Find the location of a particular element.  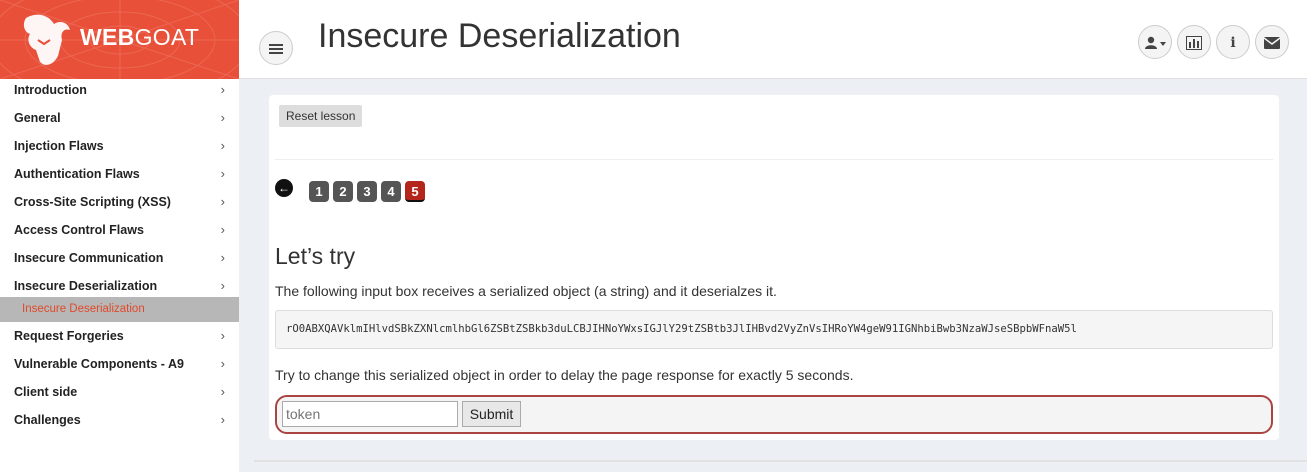

reset-lesson-button: Reset lesson is located at coordinates (321, 116).